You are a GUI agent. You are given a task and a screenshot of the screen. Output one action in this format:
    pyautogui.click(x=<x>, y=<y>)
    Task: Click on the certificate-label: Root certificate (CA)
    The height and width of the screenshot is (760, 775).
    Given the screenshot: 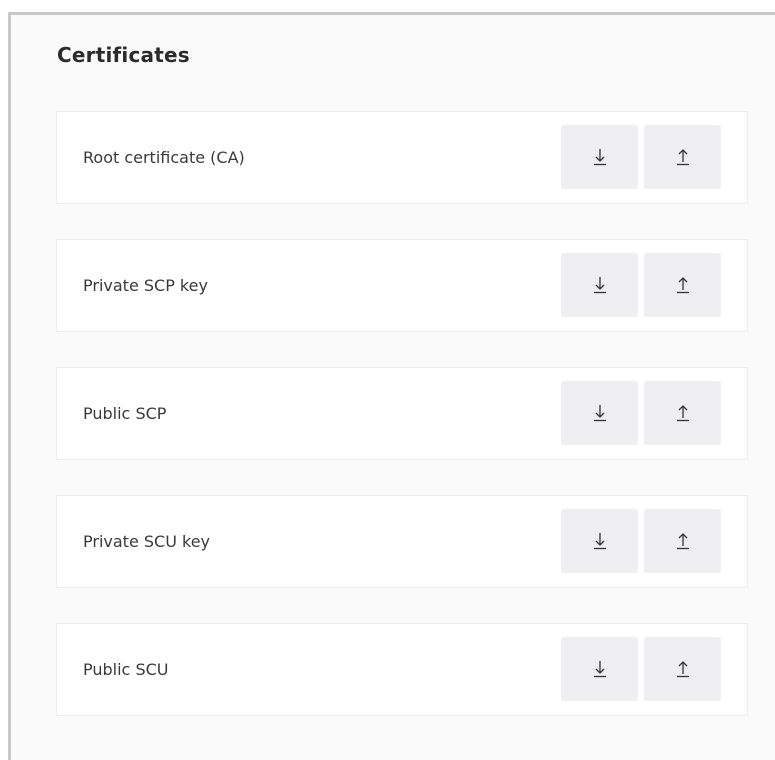 What is the action you would take?
    pyautogui.click(x=164, y=157)
    